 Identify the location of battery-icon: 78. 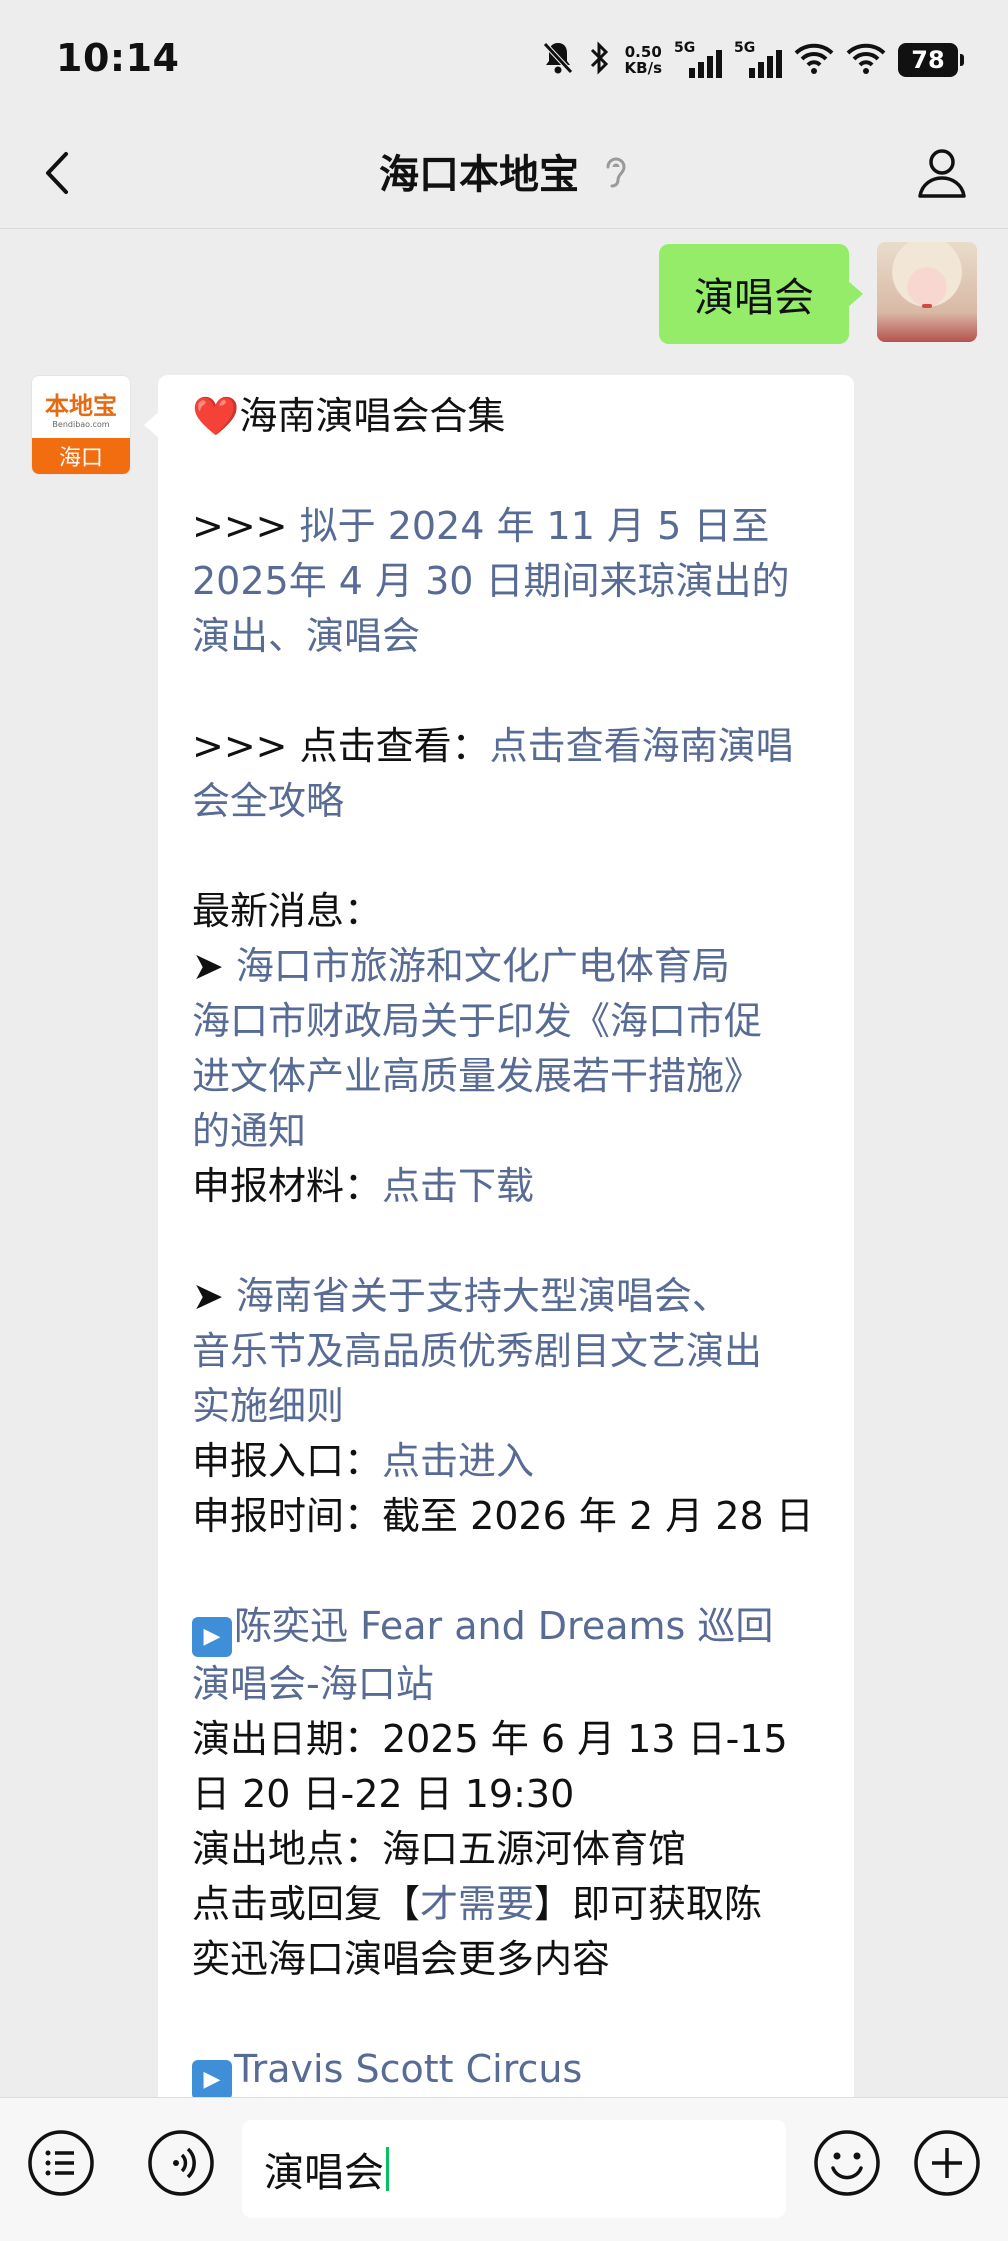
(931, 60).